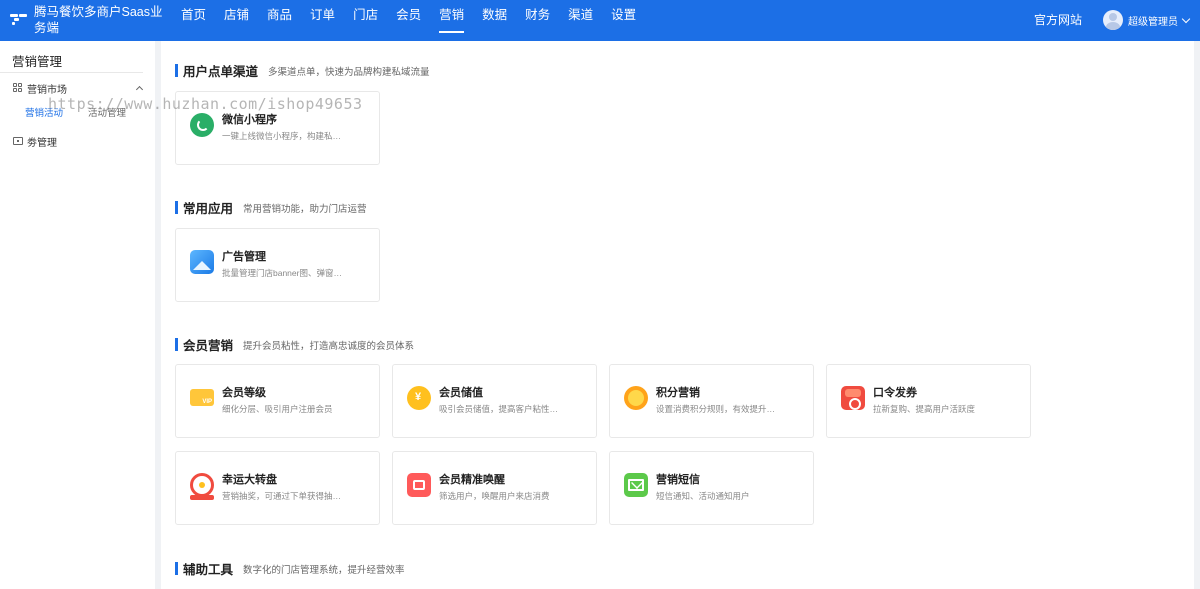 Image resolution: width=1200 pixels, height=589 pixels. What do you see at coordinates (208, 346) in the screenshot?
I see `section-title: 会员营销` at bounding box center [208, 346].